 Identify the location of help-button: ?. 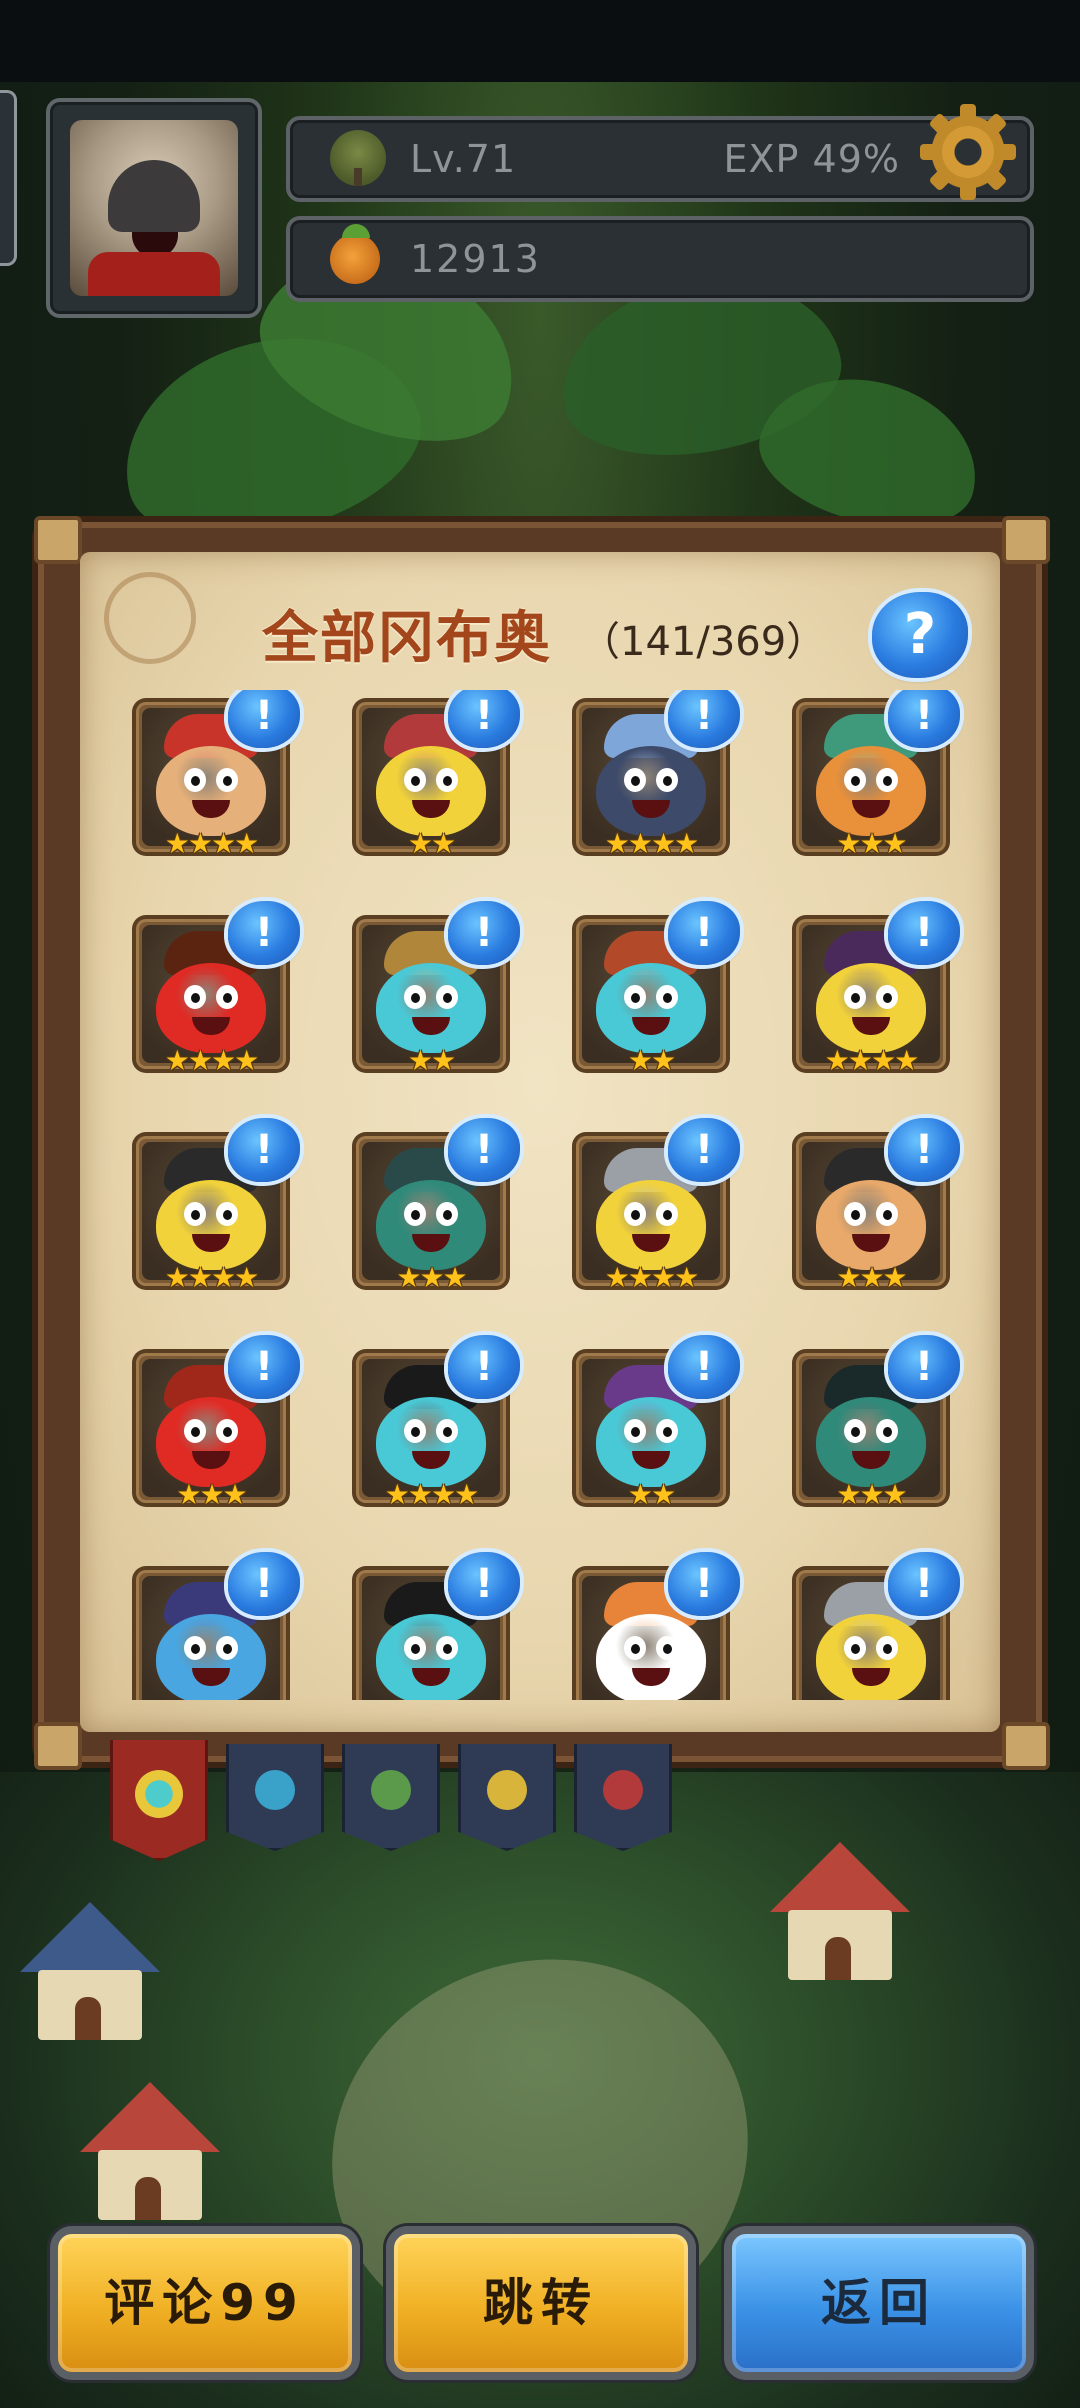
(920, 636).